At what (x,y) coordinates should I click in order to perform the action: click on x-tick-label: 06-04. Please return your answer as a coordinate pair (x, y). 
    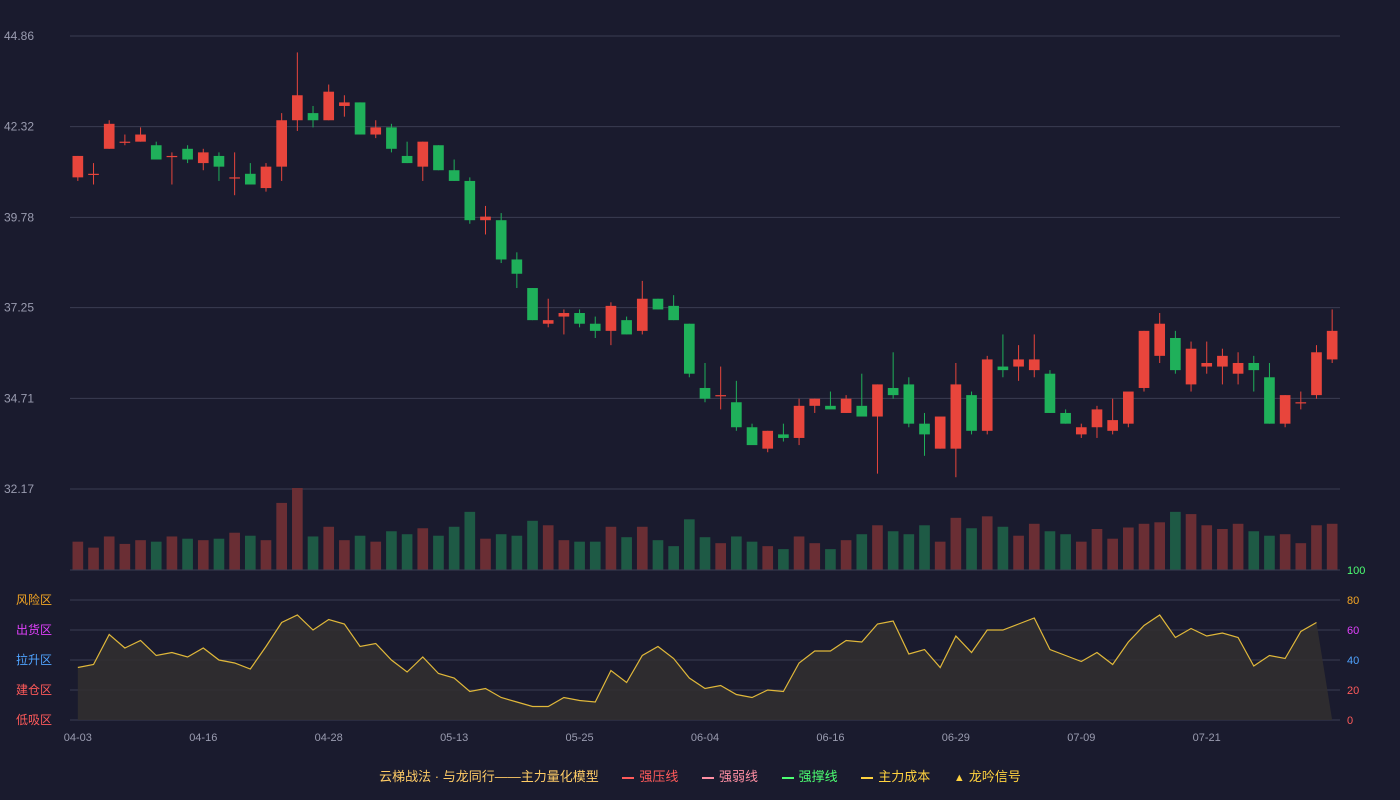
    Looking at the image, I should click on (705, 738).